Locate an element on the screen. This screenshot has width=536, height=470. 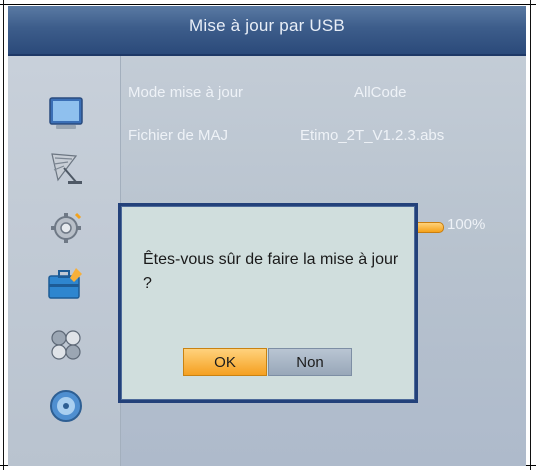
frame-left-line is located at coordinates (3, 235).